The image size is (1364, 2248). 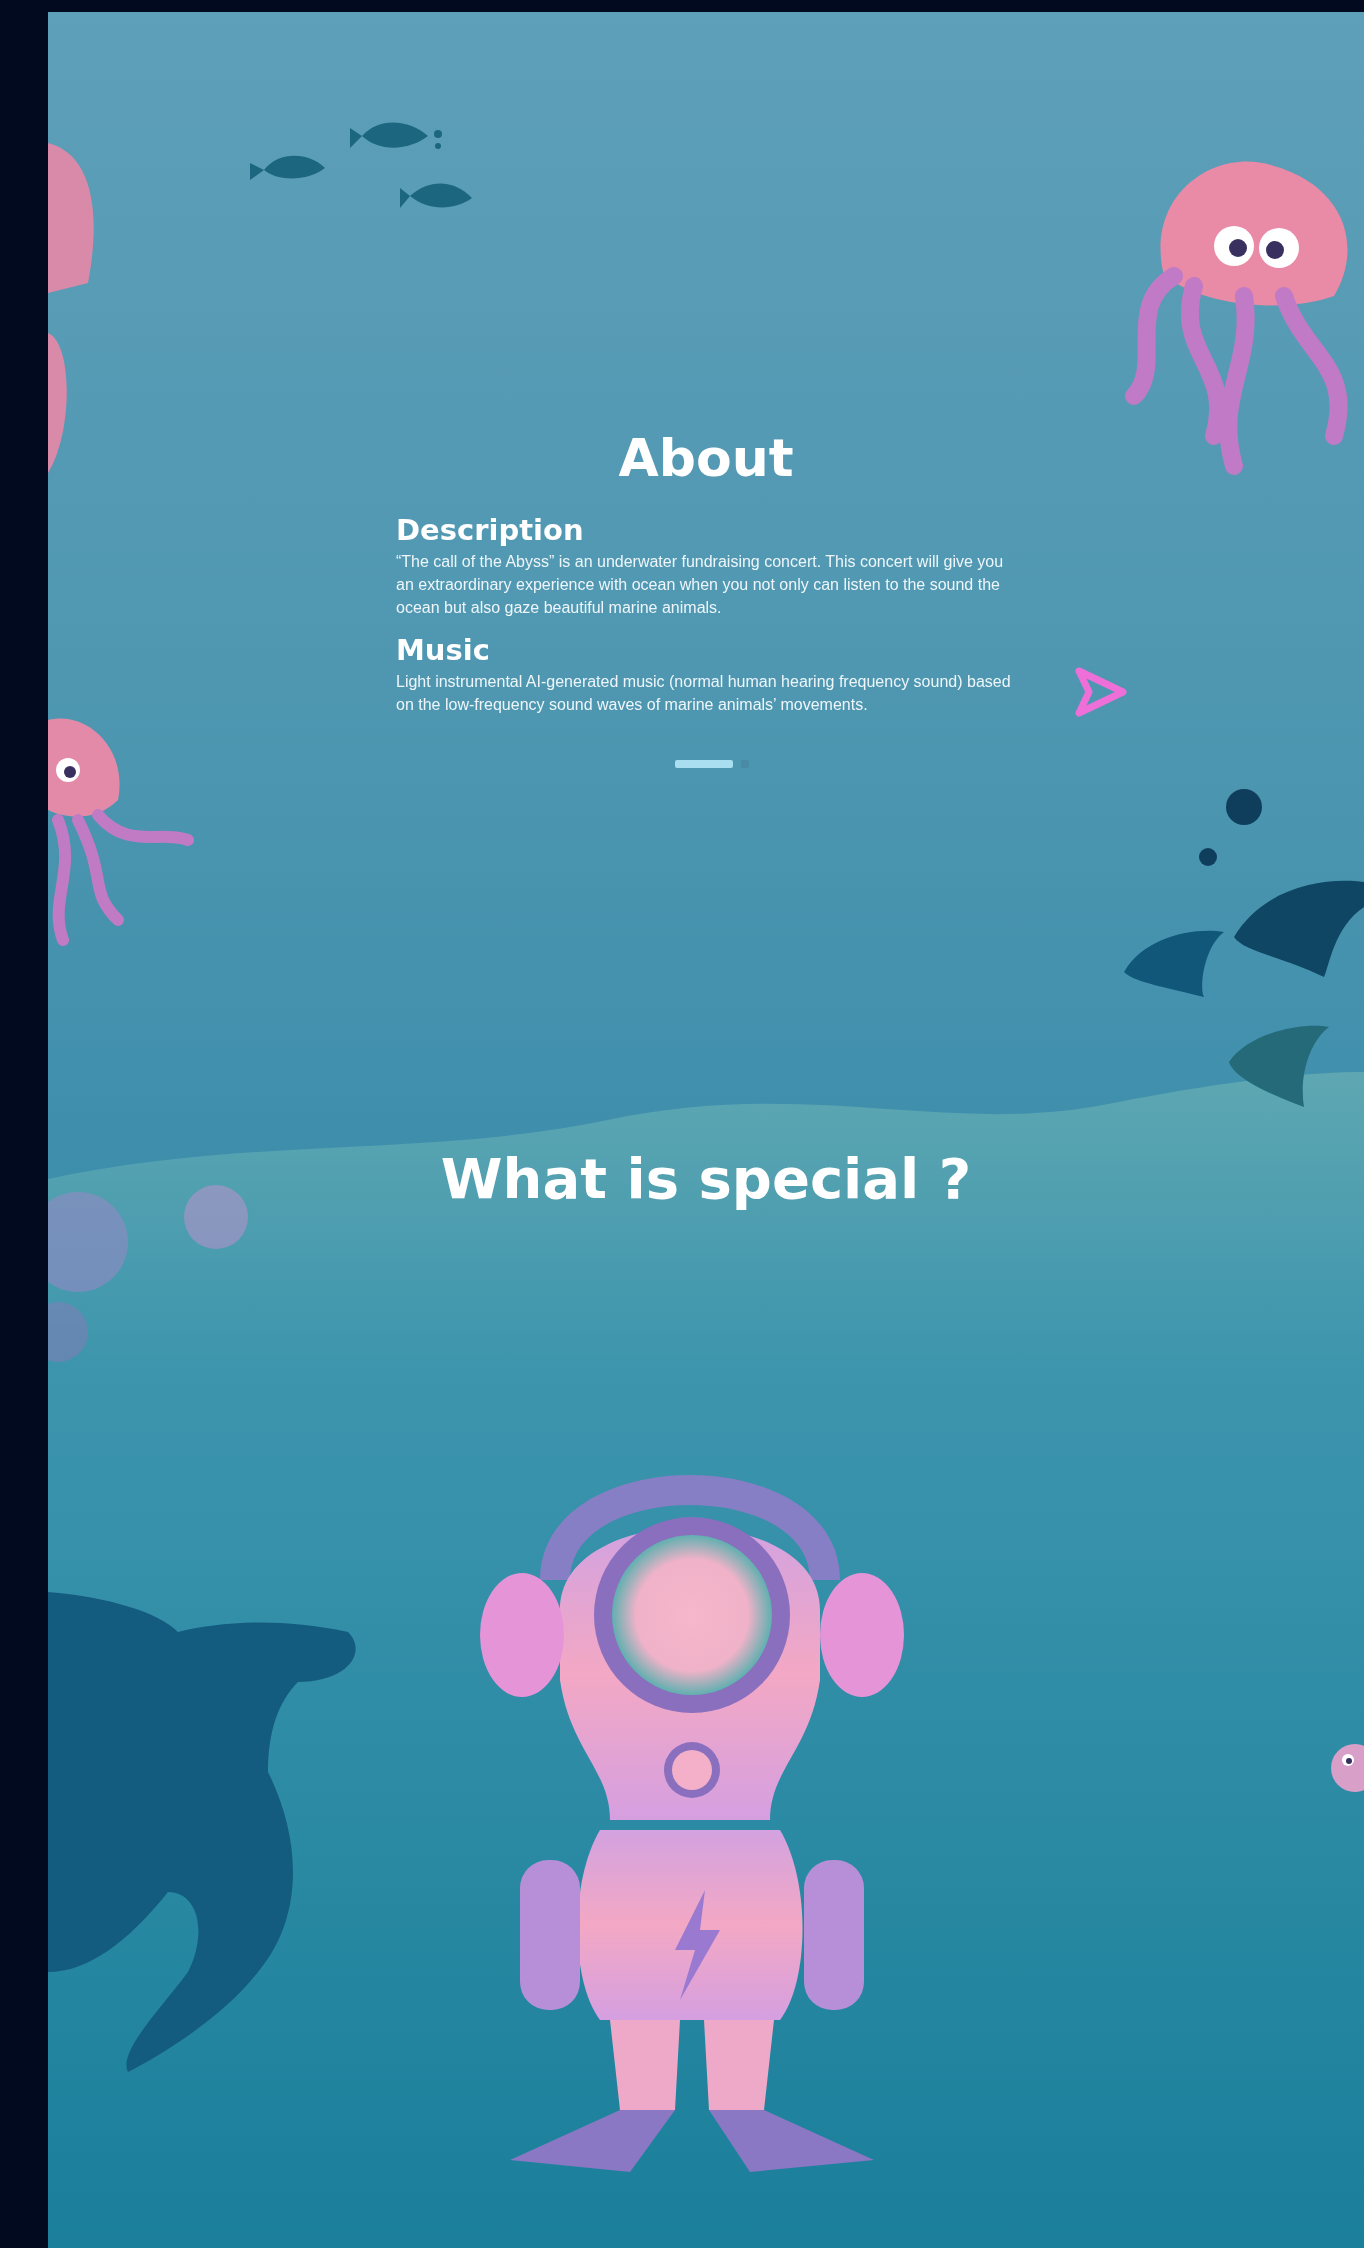 What do you see at coordinates (443, 650) in the screenshot?
I see `section-heading: Music` at bounding box center [443, 650].